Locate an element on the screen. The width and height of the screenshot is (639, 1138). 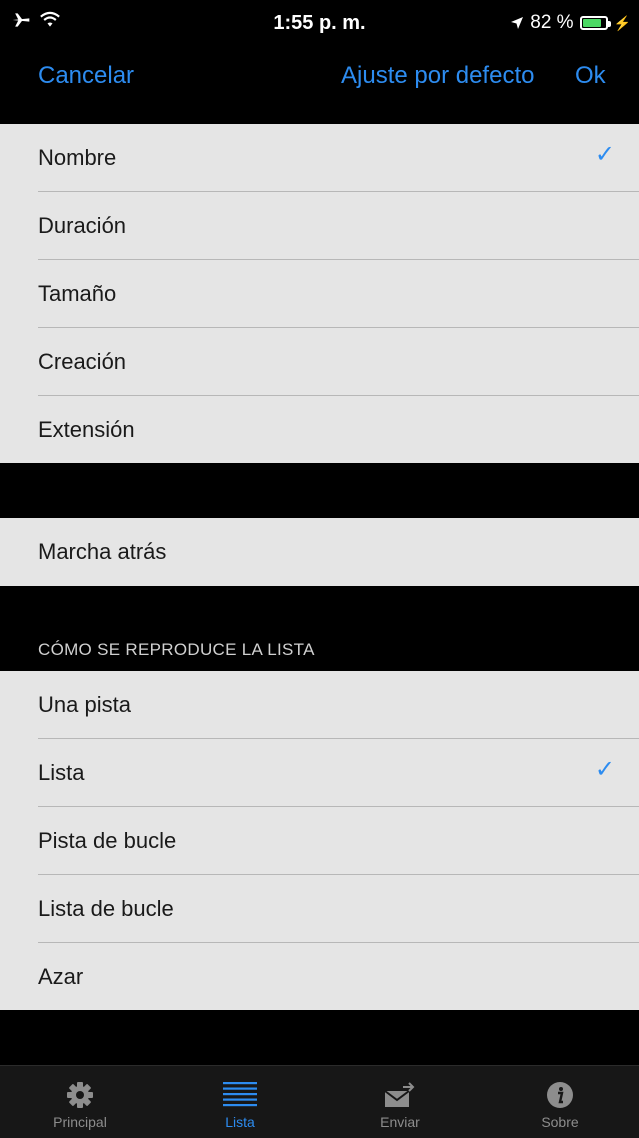
reverse-label: Marcha atrás is located at coordinates (102, 551).